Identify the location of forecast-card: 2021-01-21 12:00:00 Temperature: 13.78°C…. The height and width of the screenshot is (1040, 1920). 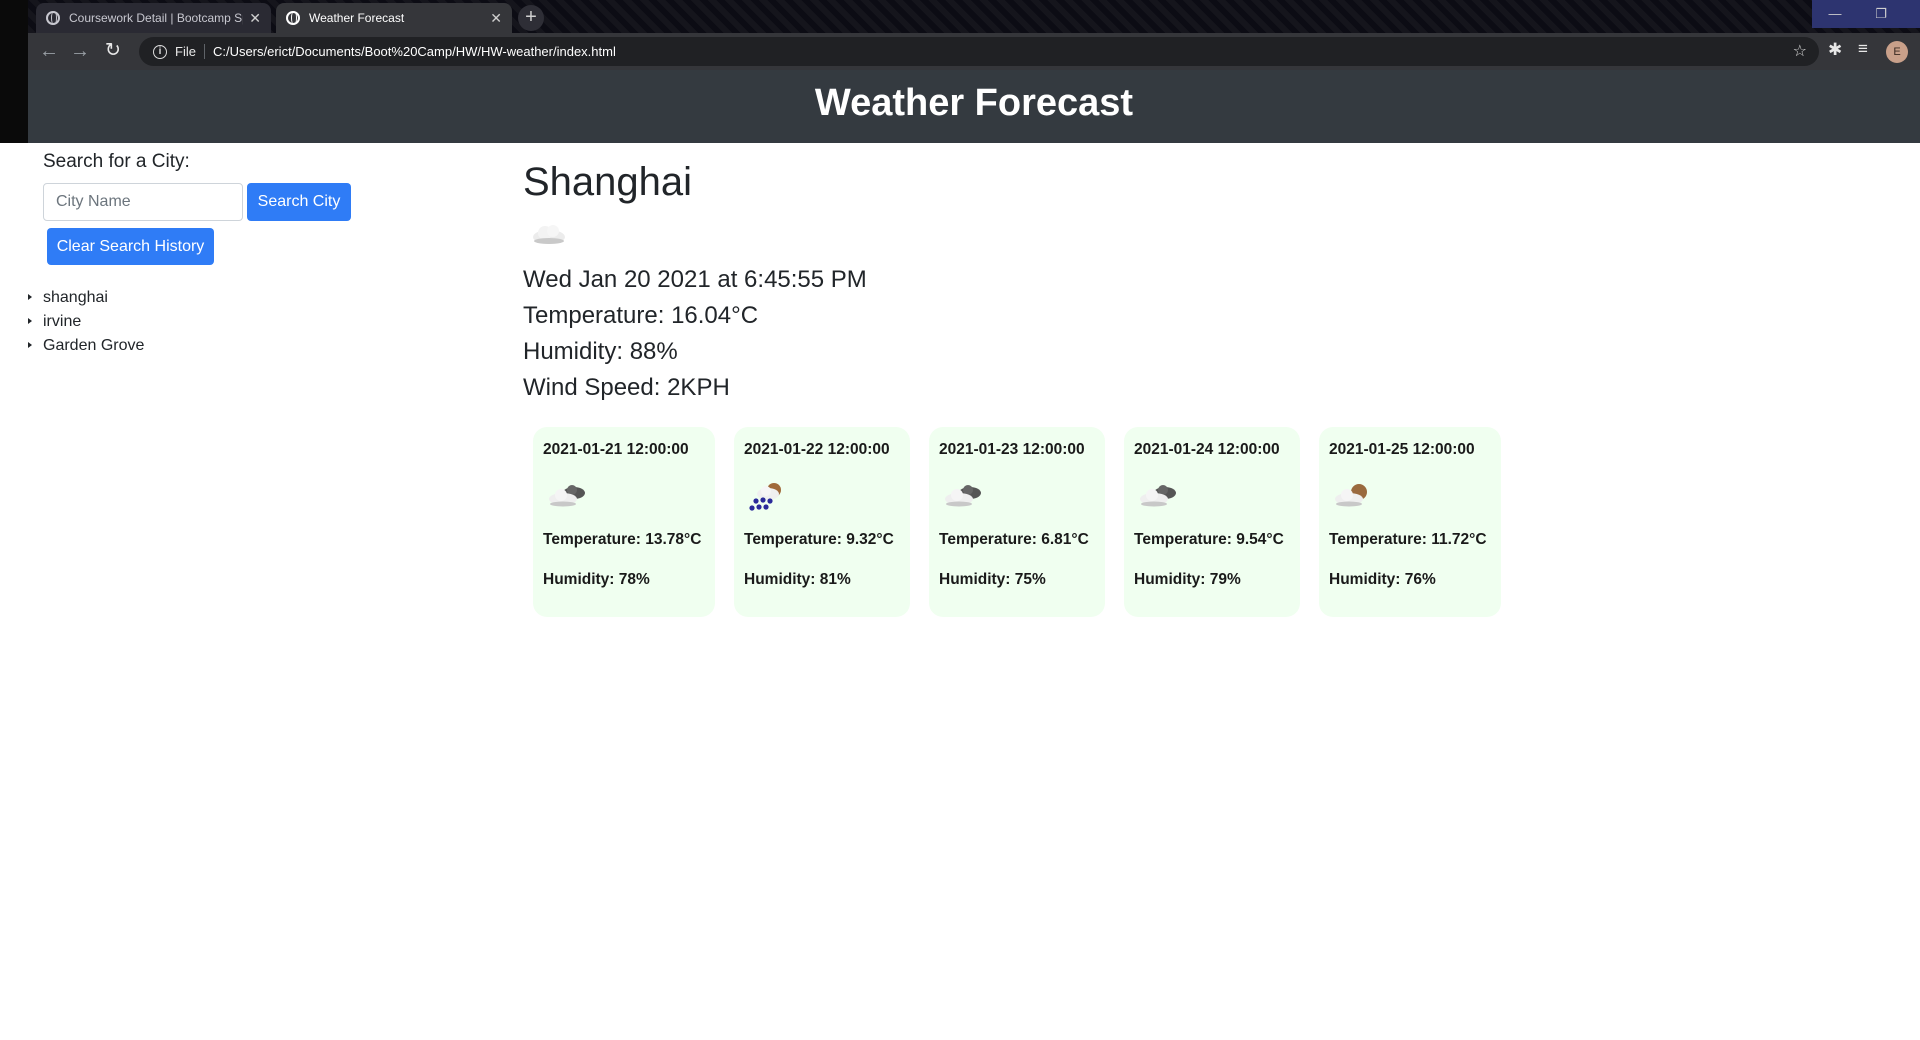
(624, 522).